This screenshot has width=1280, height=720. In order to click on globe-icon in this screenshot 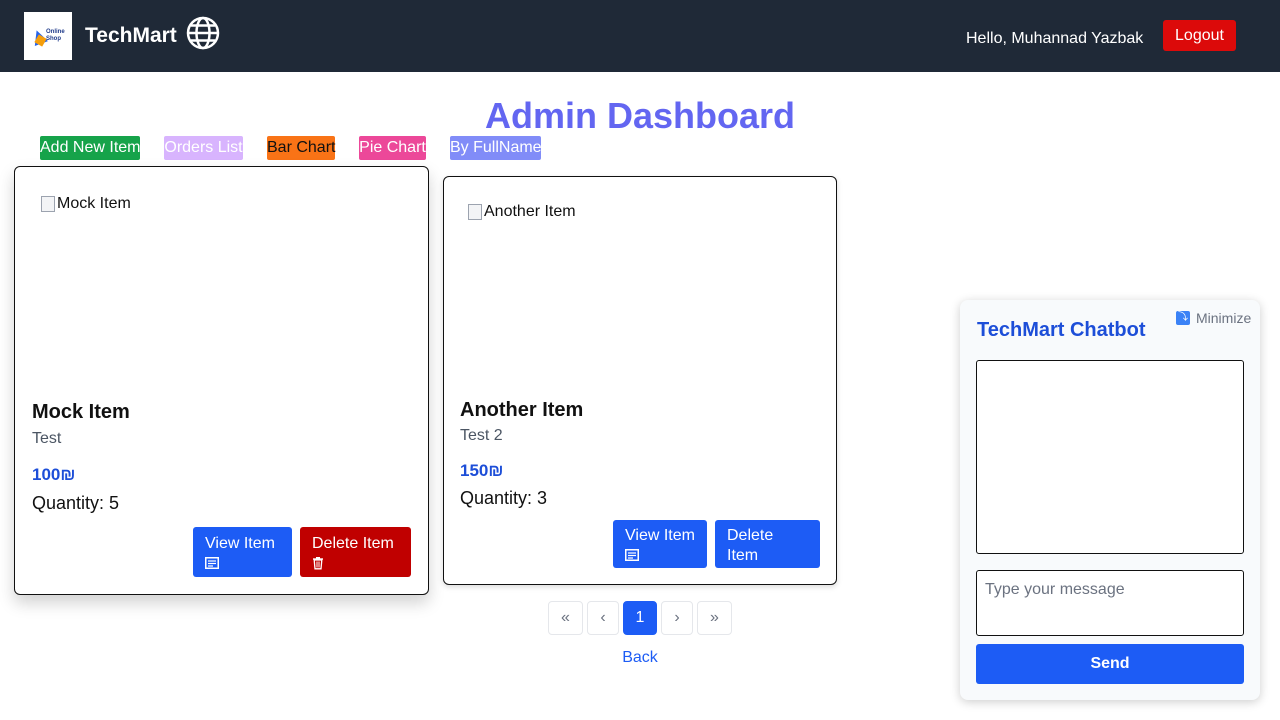, I will do `click(203, 33)`.